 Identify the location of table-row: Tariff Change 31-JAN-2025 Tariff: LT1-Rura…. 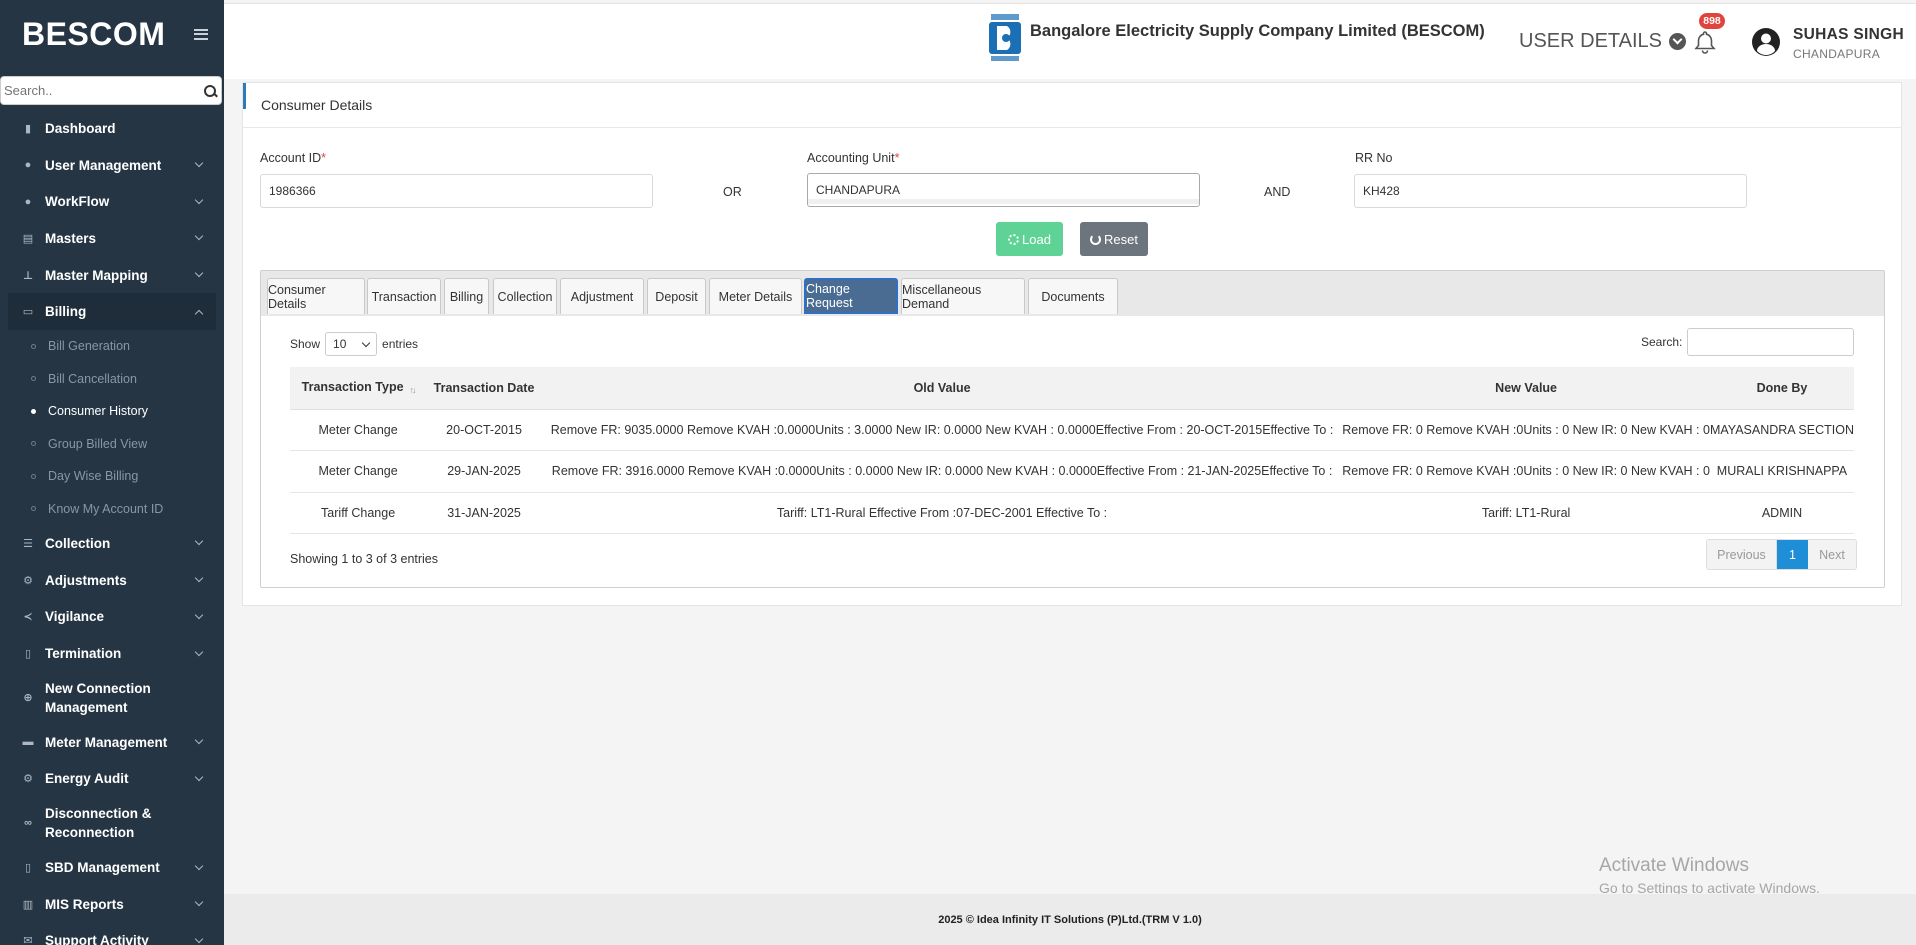
(1072, 513).